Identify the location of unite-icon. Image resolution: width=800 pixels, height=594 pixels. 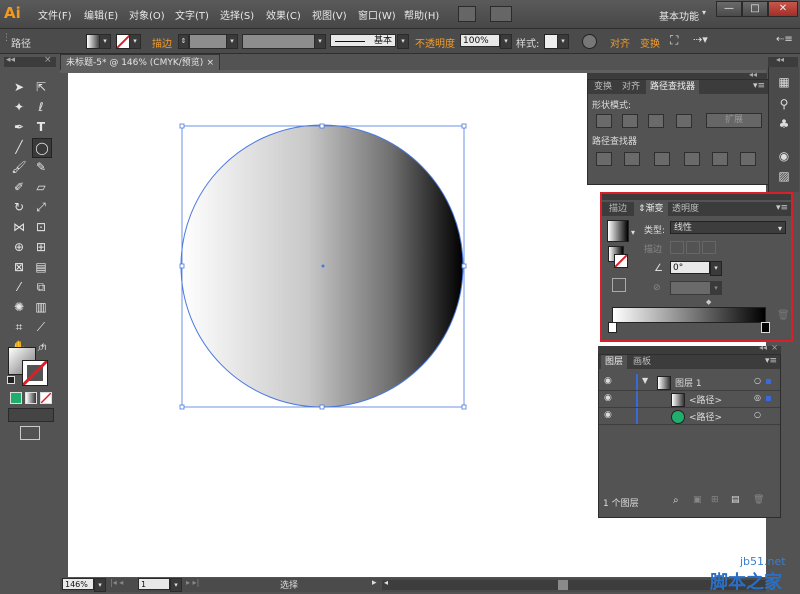
(604, 121).